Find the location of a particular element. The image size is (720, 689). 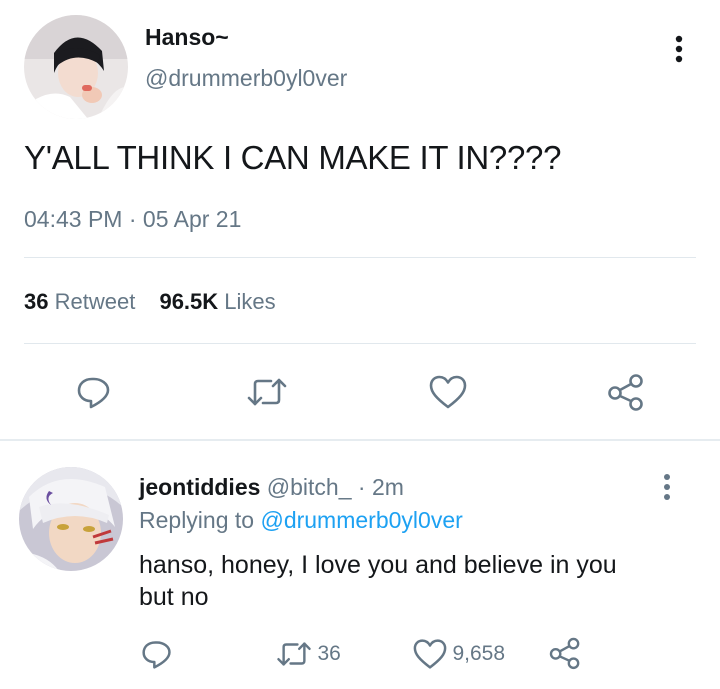

like-count: 96.5K is located at coordinates (189, 301).